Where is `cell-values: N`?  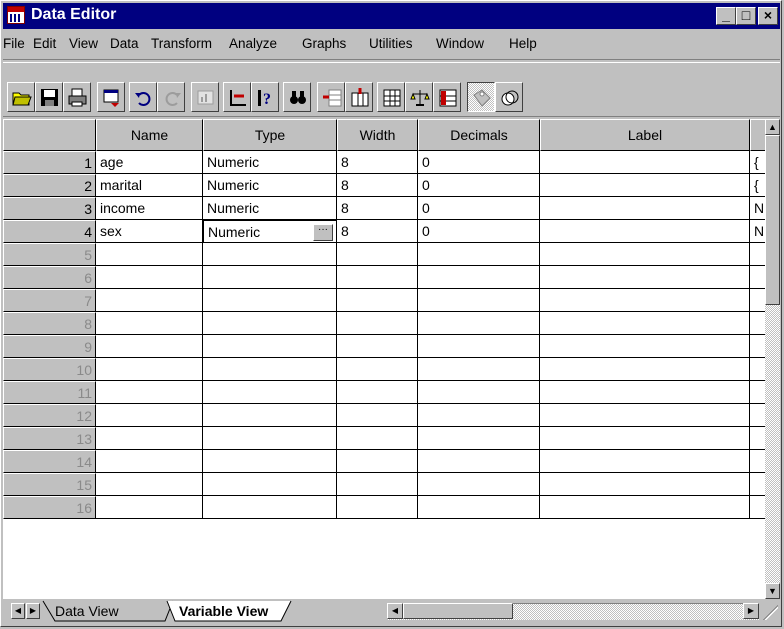 cell-values: N is located at coordinates (757, 208).